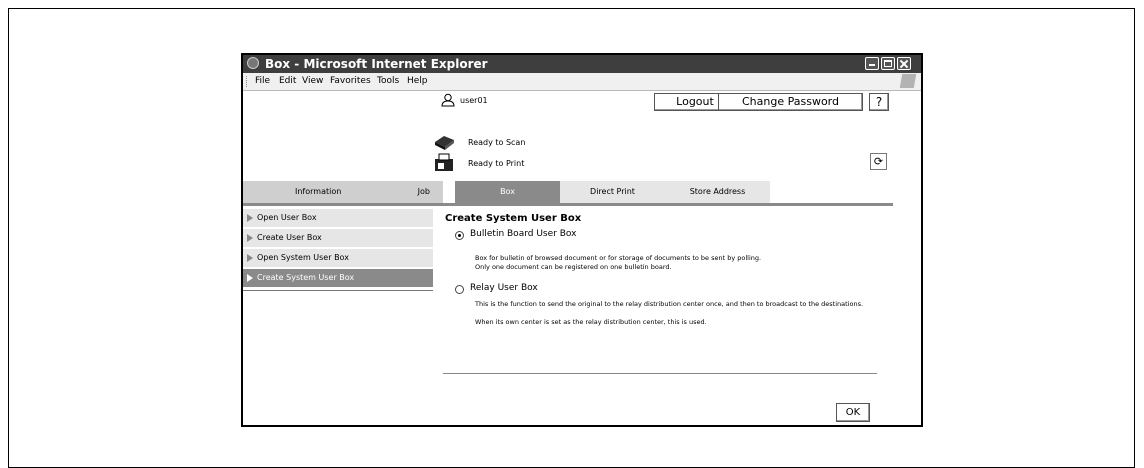 The height and width of the screenshot is (468, 1144). What do you see at coordinates (496, 163) in the screenshot?
I see `print-status: Ready to Print` at bounding box center [496, 163].